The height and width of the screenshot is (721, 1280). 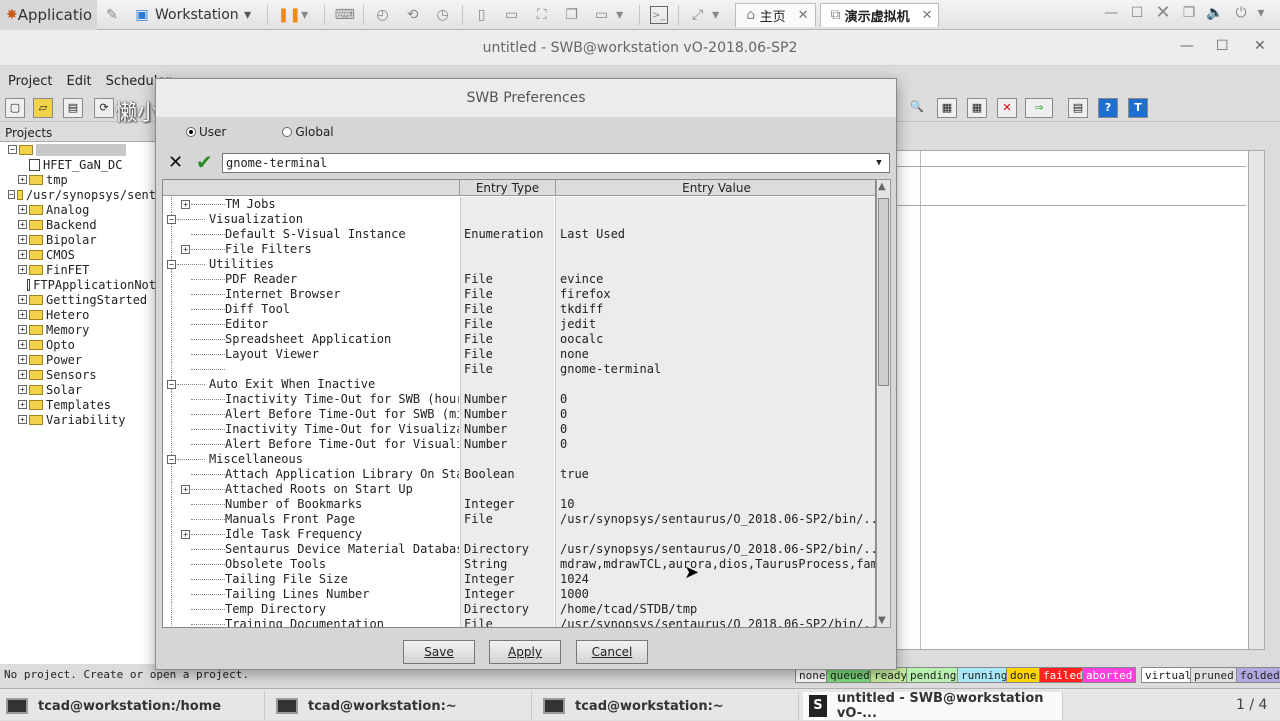 What do you see at coordinates (715, 279) in the screenshot?
I see `entry-value-cell: evince` at bounding box center [715, 279].